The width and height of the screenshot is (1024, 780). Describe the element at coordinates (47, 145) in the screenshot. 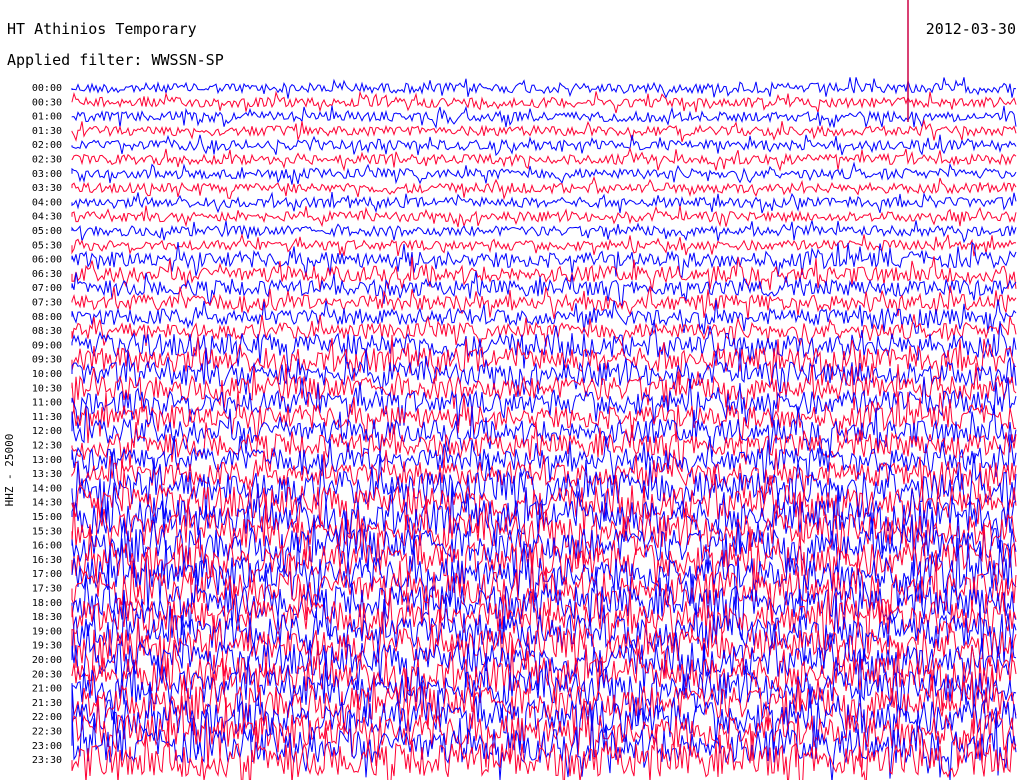

I see `time-tick-label: 02:00` at that location.